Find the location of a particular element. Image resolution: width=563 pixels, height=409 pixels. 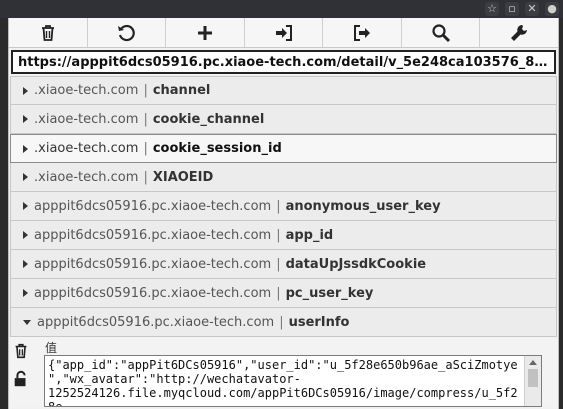

scroll-thumb is located at coordinates (533, 378).